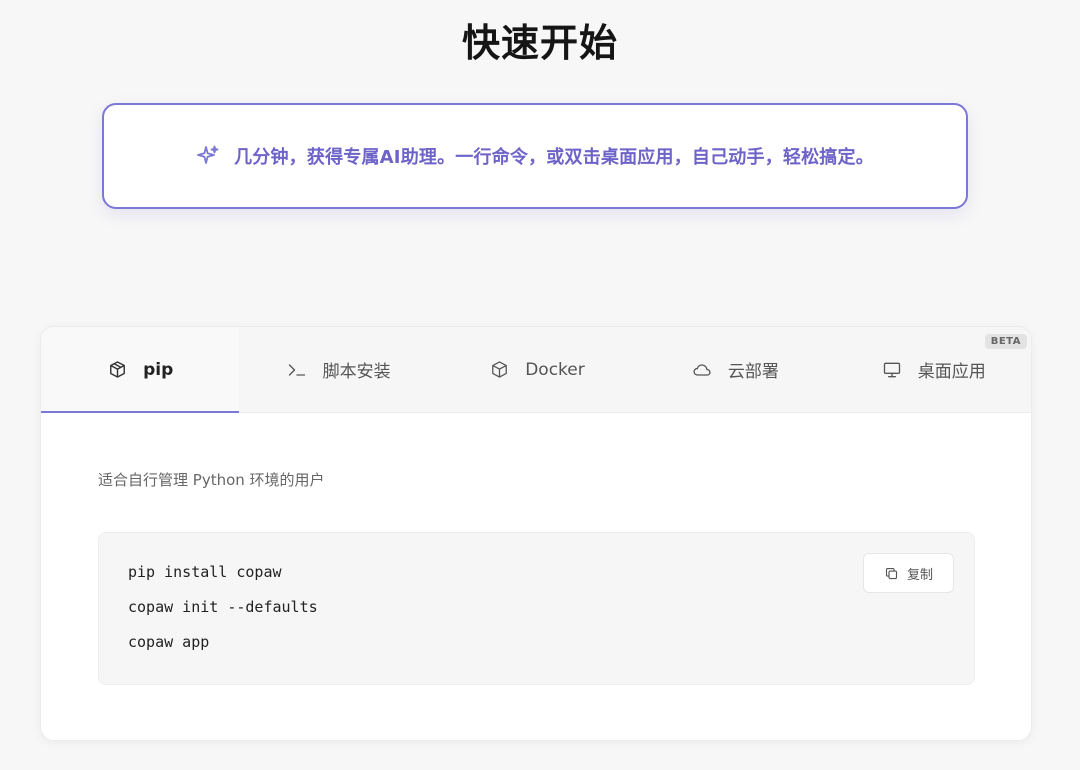  What do you see at coordinates (140, 370) in the screenshot?
I see `tab-pip: pip` at bounding box center [140, 370].